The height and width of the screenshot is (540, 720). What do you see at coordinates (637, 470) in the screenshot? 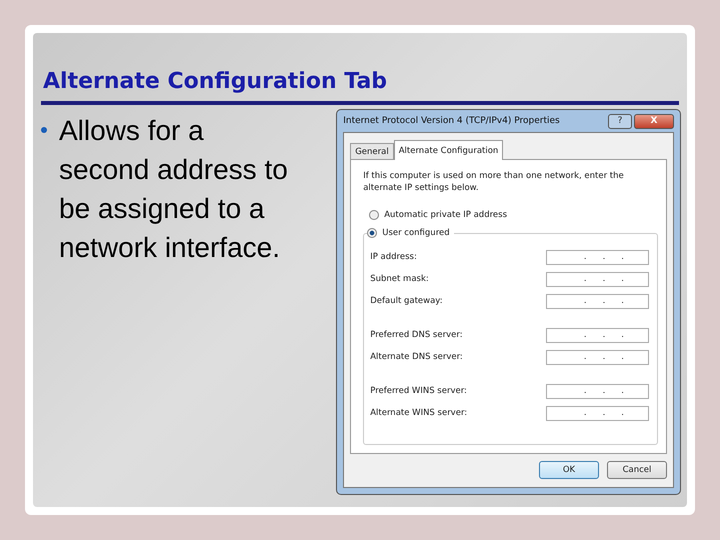
I see `dialog-button: Cancel` at bounding box center [637, 470].